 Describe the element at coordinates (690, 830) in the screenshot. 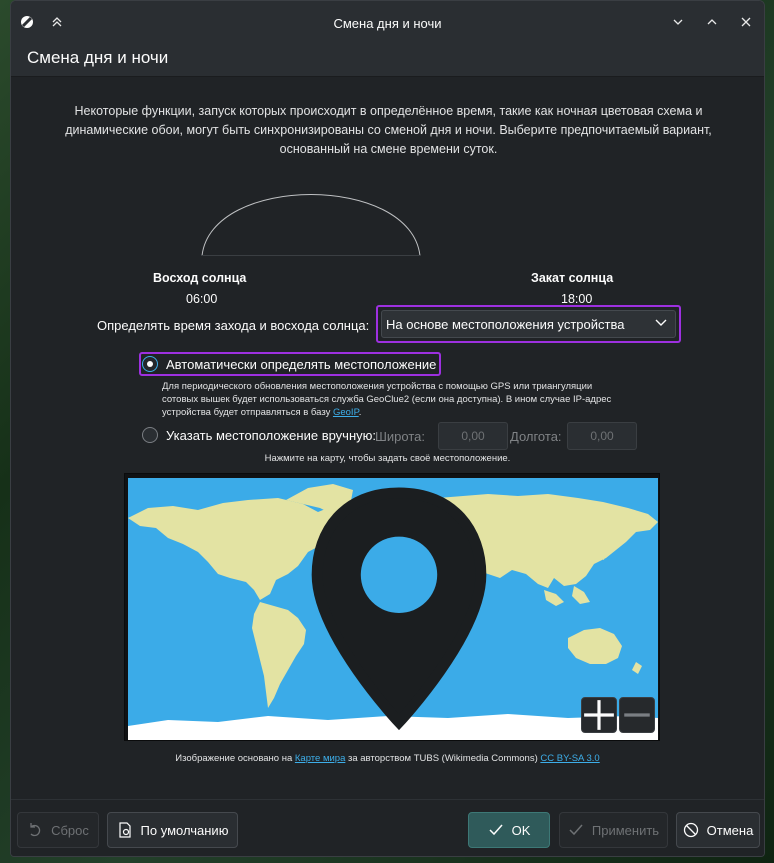

I see `cancel-icon` at that location.